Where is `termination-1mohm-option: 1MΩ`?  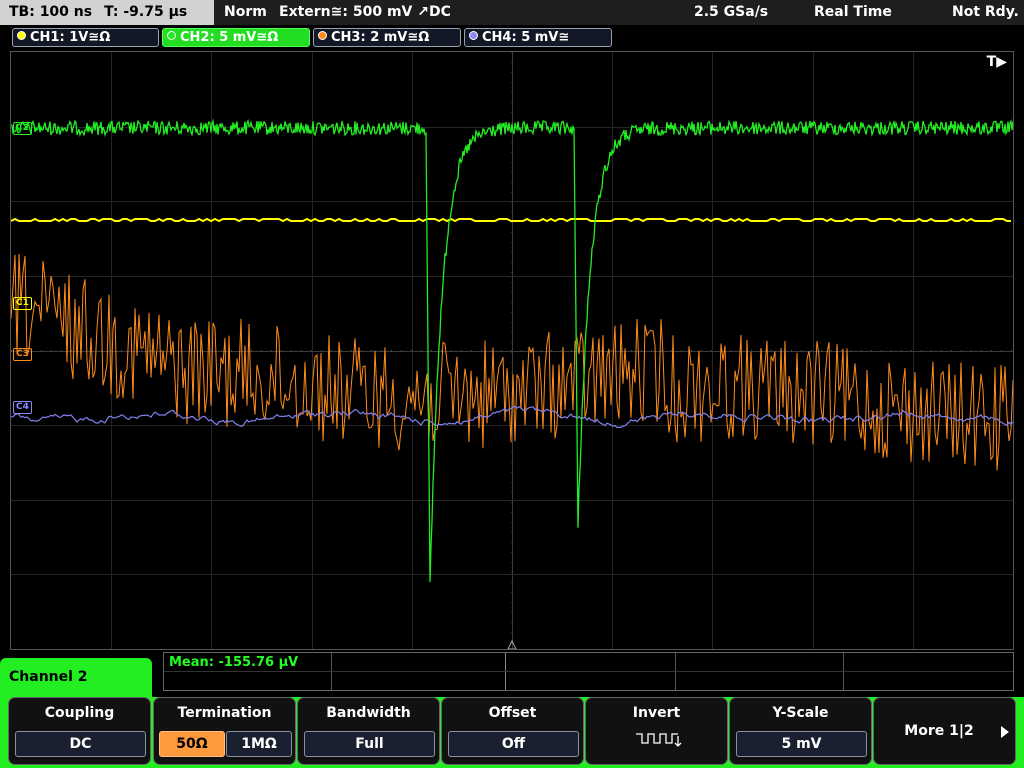
termination-1mohm-option: 1MΩ is located at coordinates (259, 744).